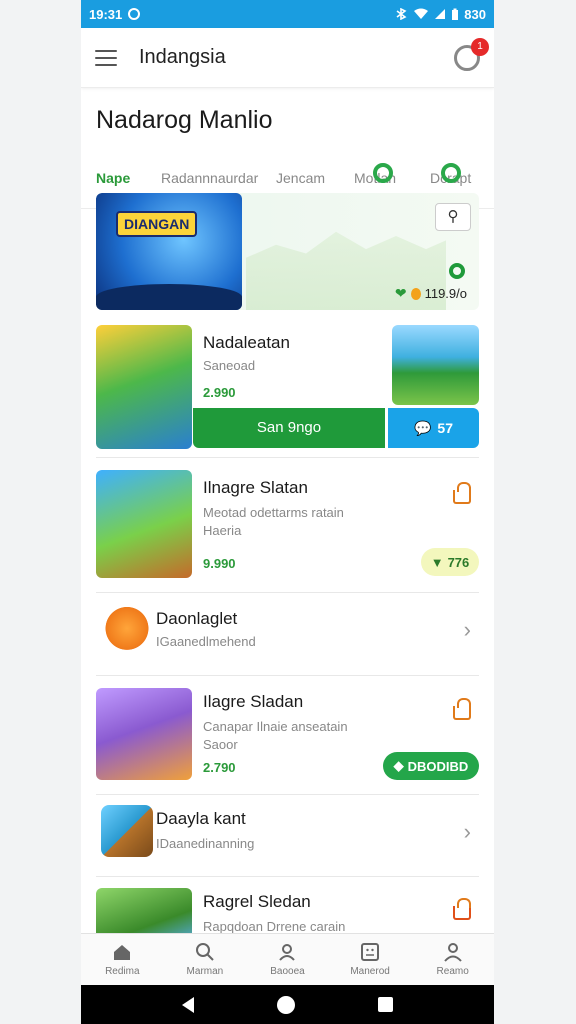  I want to click on bottom-navigation: Redima Marman Baooea Manerod Reamo, so click(287, 959).